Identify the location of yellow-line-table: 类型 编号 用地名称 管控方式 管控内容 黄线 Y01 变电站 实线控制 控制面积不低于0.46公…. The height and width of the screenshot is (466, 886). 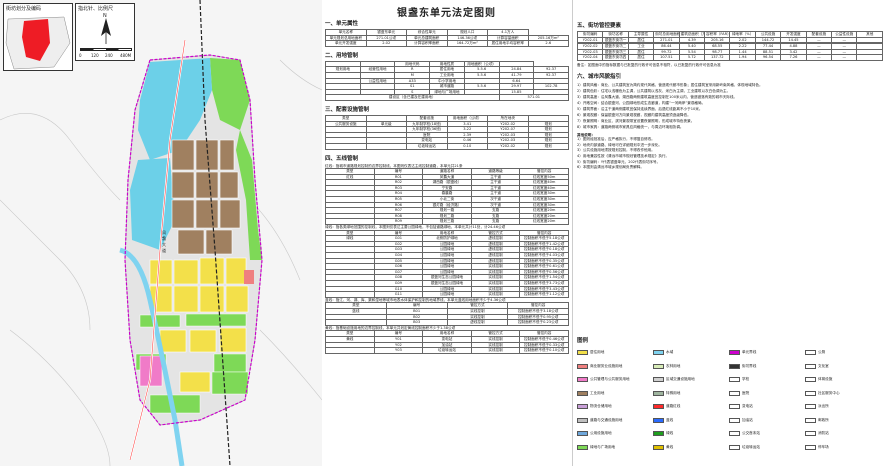
(447, 342).